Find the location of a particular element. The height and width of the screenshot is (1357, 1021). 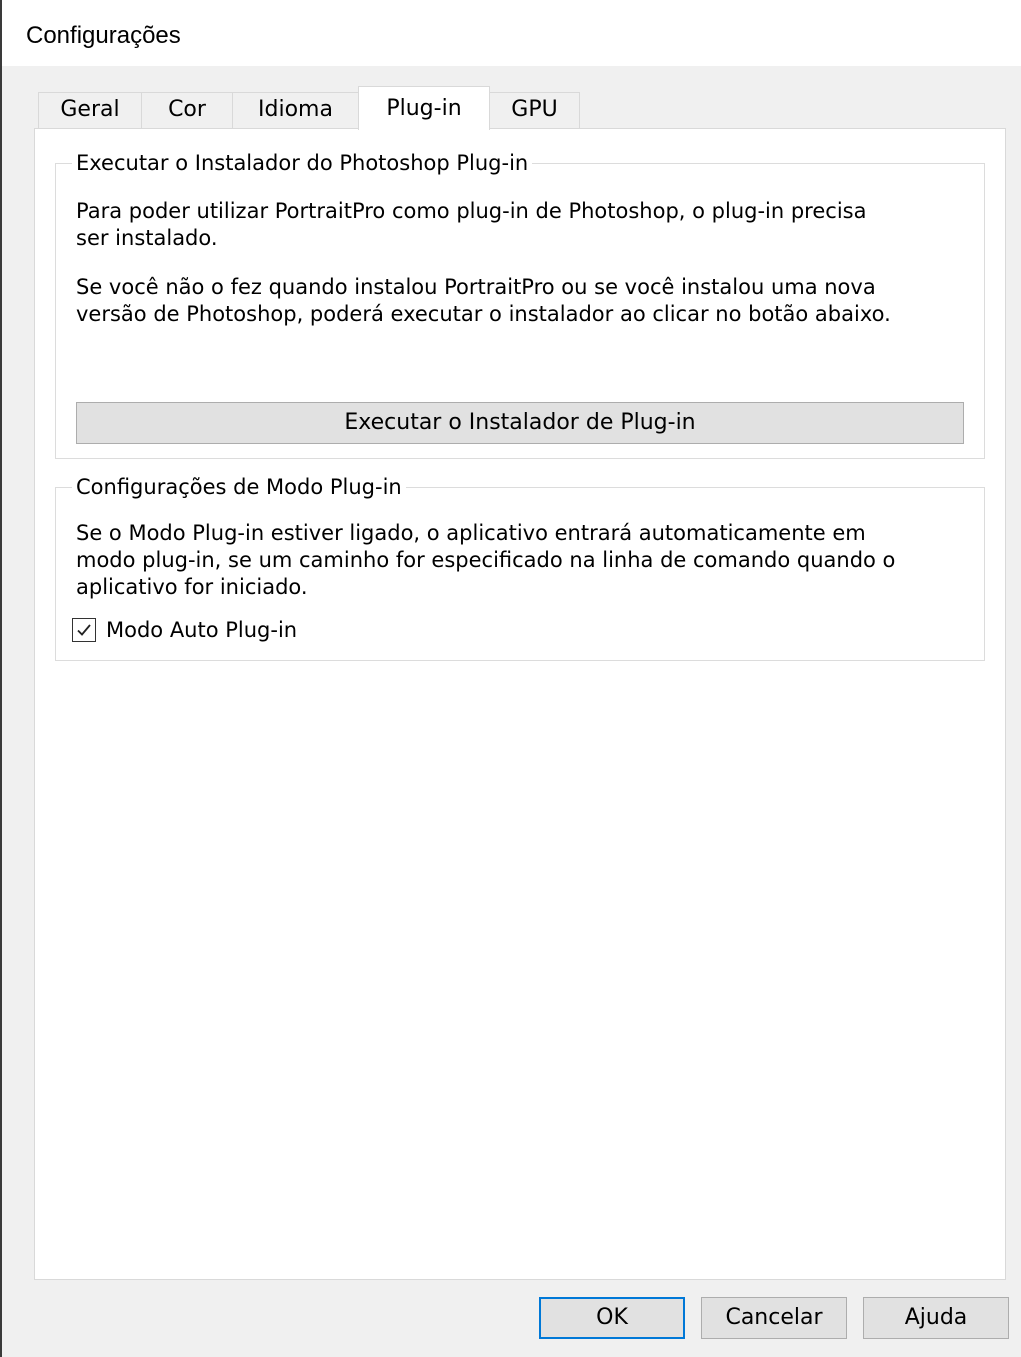

tab-label: GPU is located at coordinates (534, 109).